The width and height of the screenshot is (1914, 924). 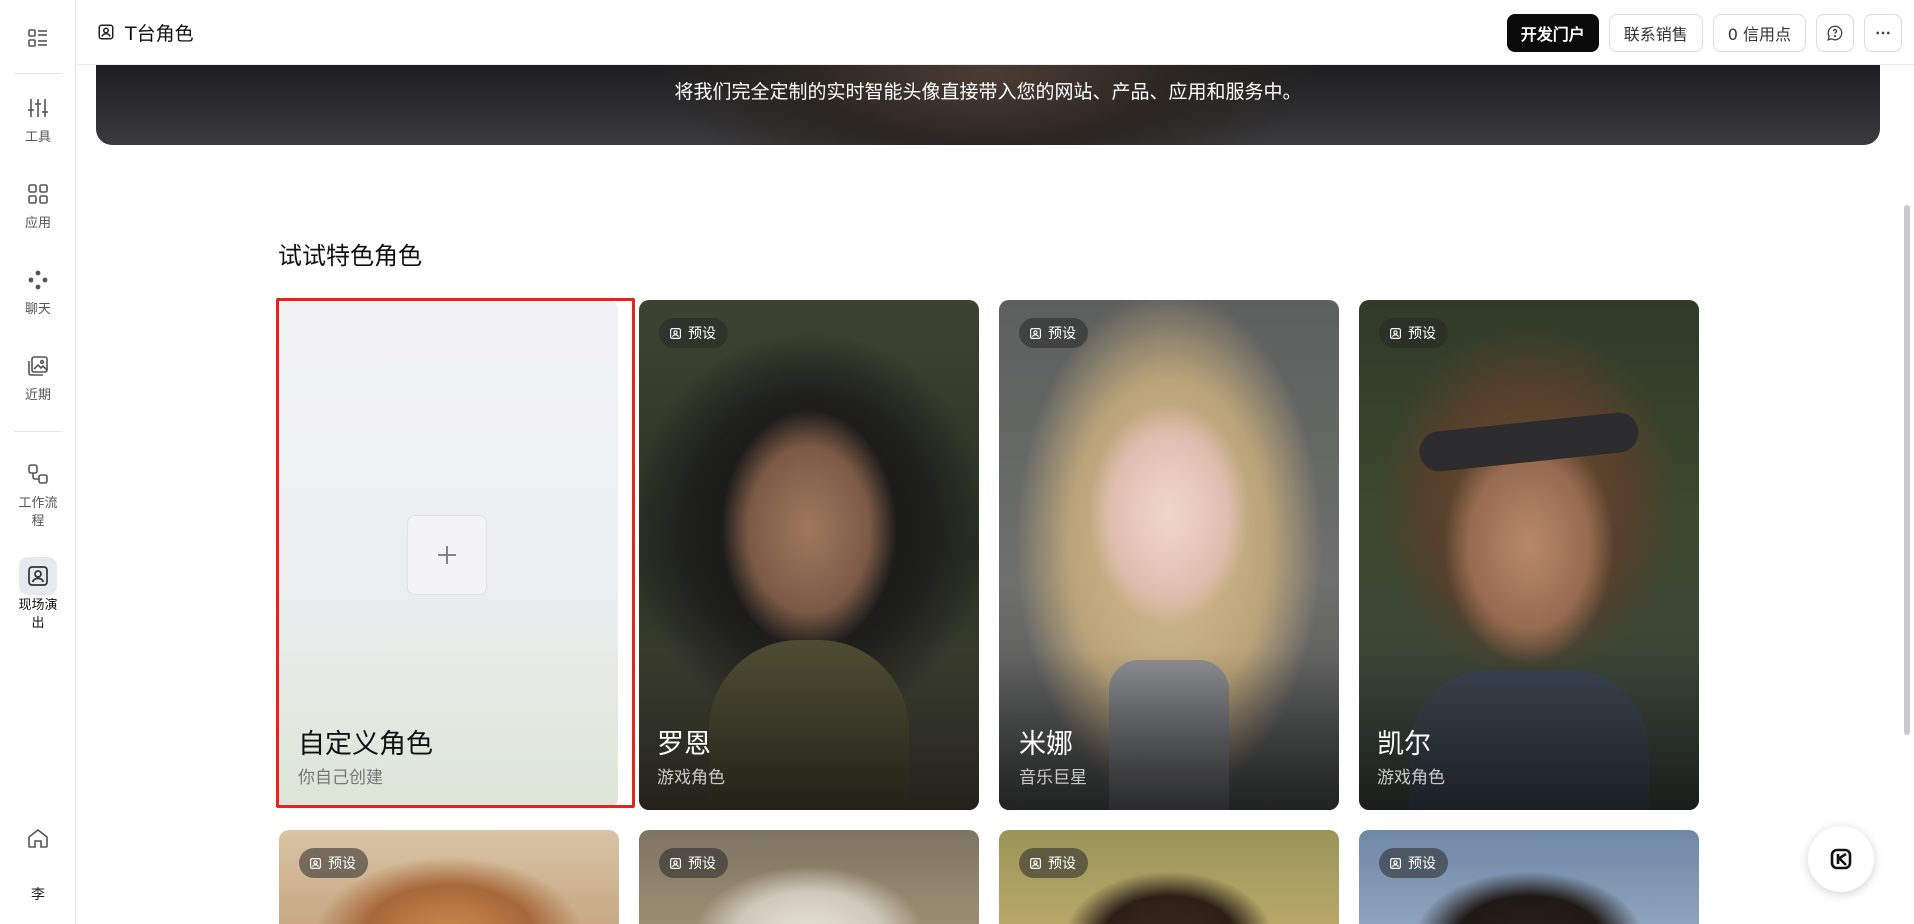 I want to click on page-scrollbar, so click(x=1907, y=470).